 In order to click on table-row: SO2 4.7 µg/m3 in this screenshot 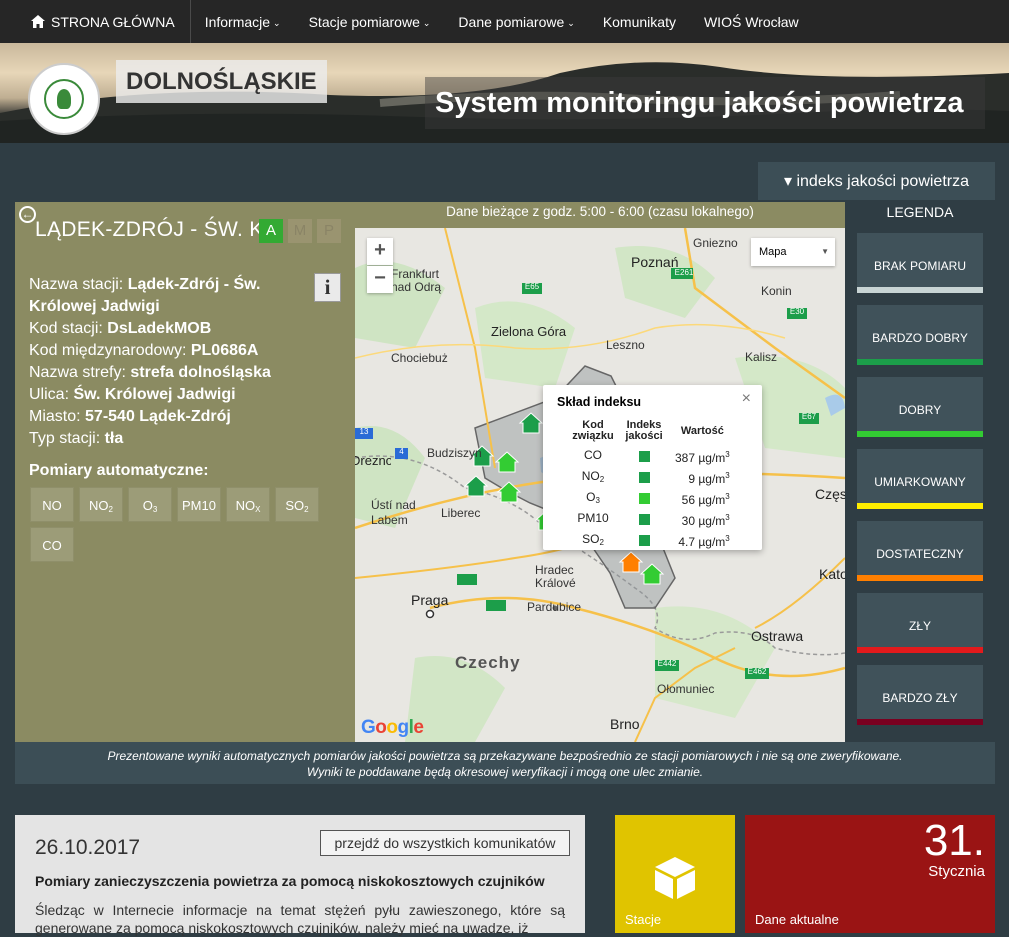, I will do `click(651, 540)`.